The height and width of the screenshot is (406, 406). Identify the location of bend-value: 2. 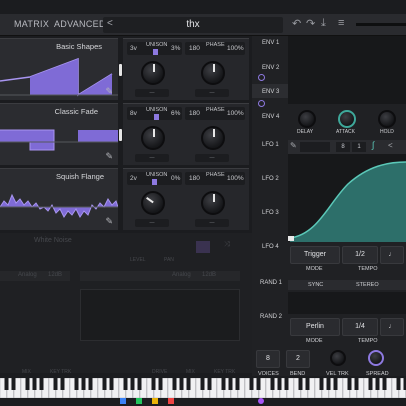
(298, 359).